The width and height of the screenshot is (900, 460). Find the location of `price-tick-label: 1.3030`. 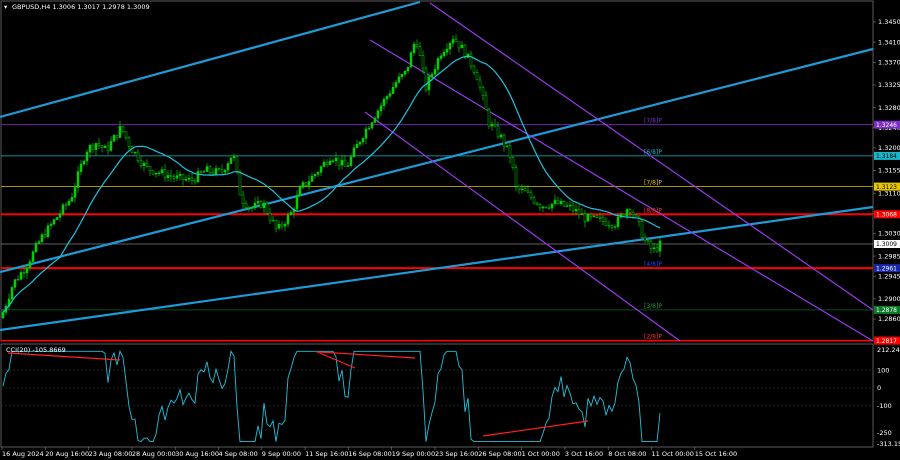

price-tick-label: 1.3030 is located at coordinates (889, 234).